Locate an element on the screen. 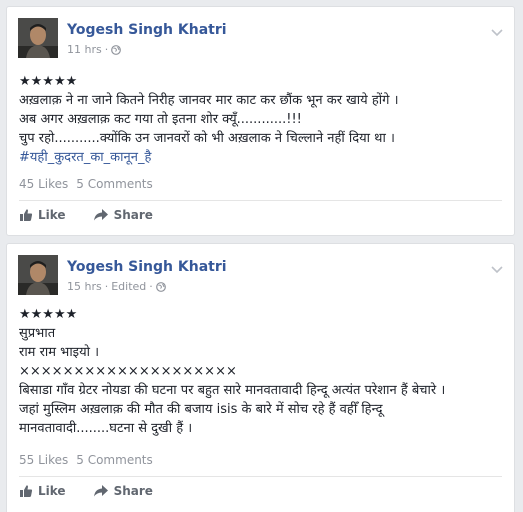  post-text-line: ×××××××××××××××××××× is located at coordinates (128, 371).